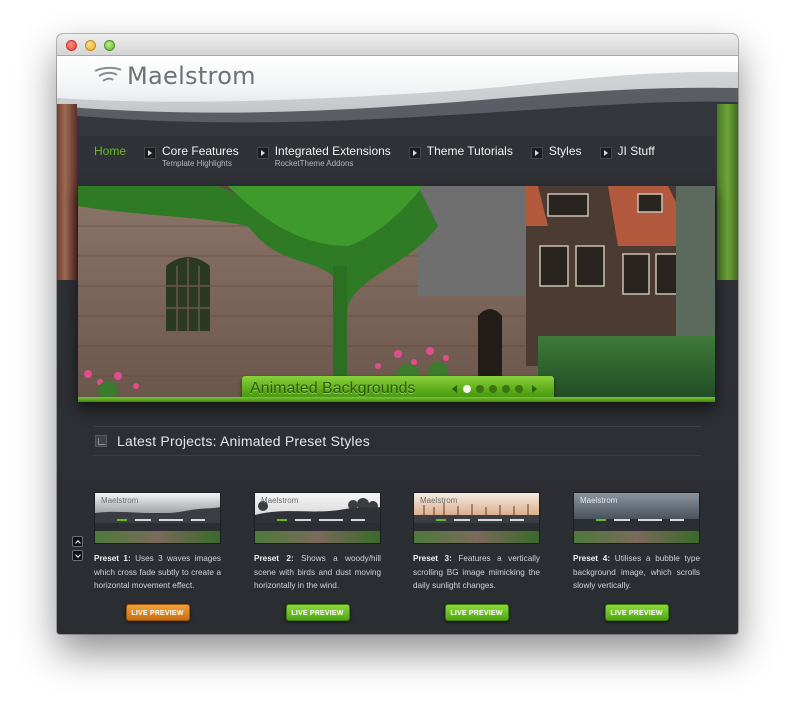 This screenshot has width=794, height=712. I want to click on slideshow-prev-peek, so click(67, 192).